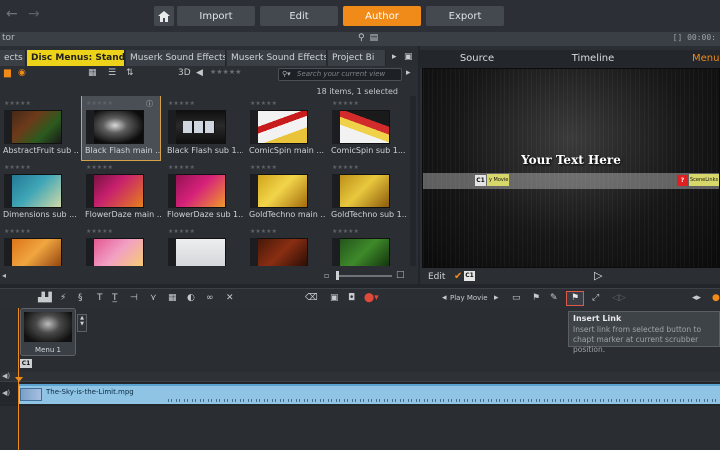 This screenshot has height=450, width=720. What do you see at coordinates (134, 298) in the screenshot?
I see `volume-icon: ⊣` at bounding box center [134, 298].